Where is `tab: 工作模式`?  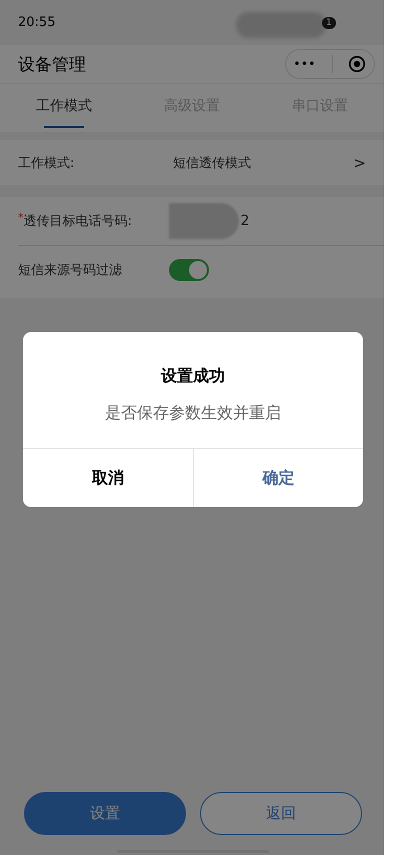
tab: 工作模式 is located at coordinates (64, 108).